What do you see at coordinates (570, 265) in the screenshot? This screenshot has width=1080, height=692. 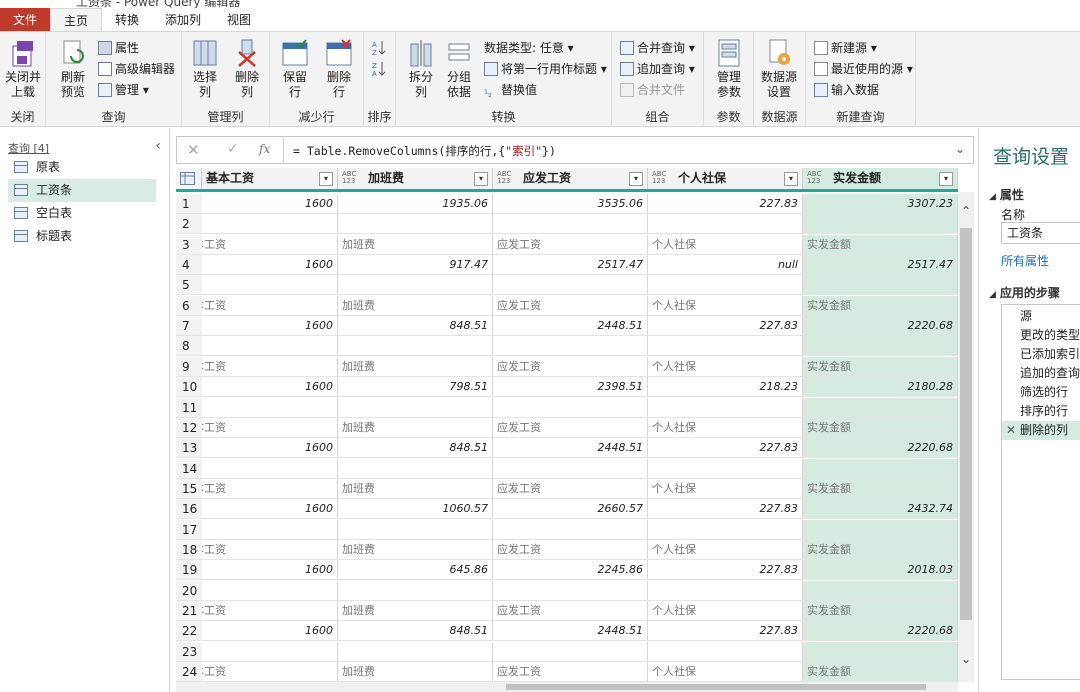 I see `table-cell: 2517.47` at bounding box center [570, 265].